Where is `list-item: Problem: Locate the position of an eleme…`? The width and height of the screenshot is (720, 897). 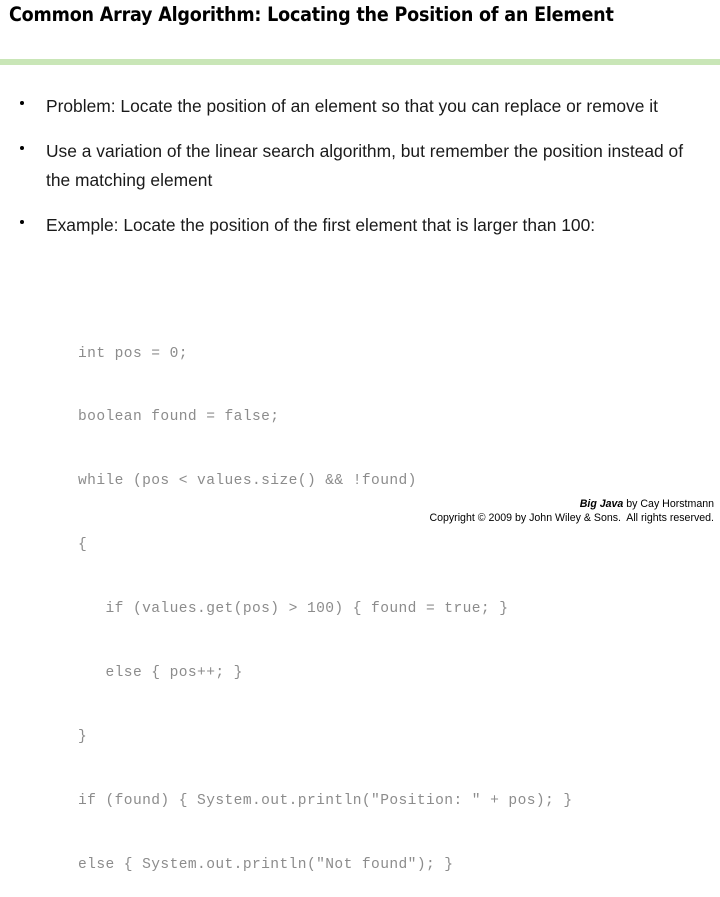 list-item: Problem: Locate the position of an eleme… is located at coordinates (360, 106).